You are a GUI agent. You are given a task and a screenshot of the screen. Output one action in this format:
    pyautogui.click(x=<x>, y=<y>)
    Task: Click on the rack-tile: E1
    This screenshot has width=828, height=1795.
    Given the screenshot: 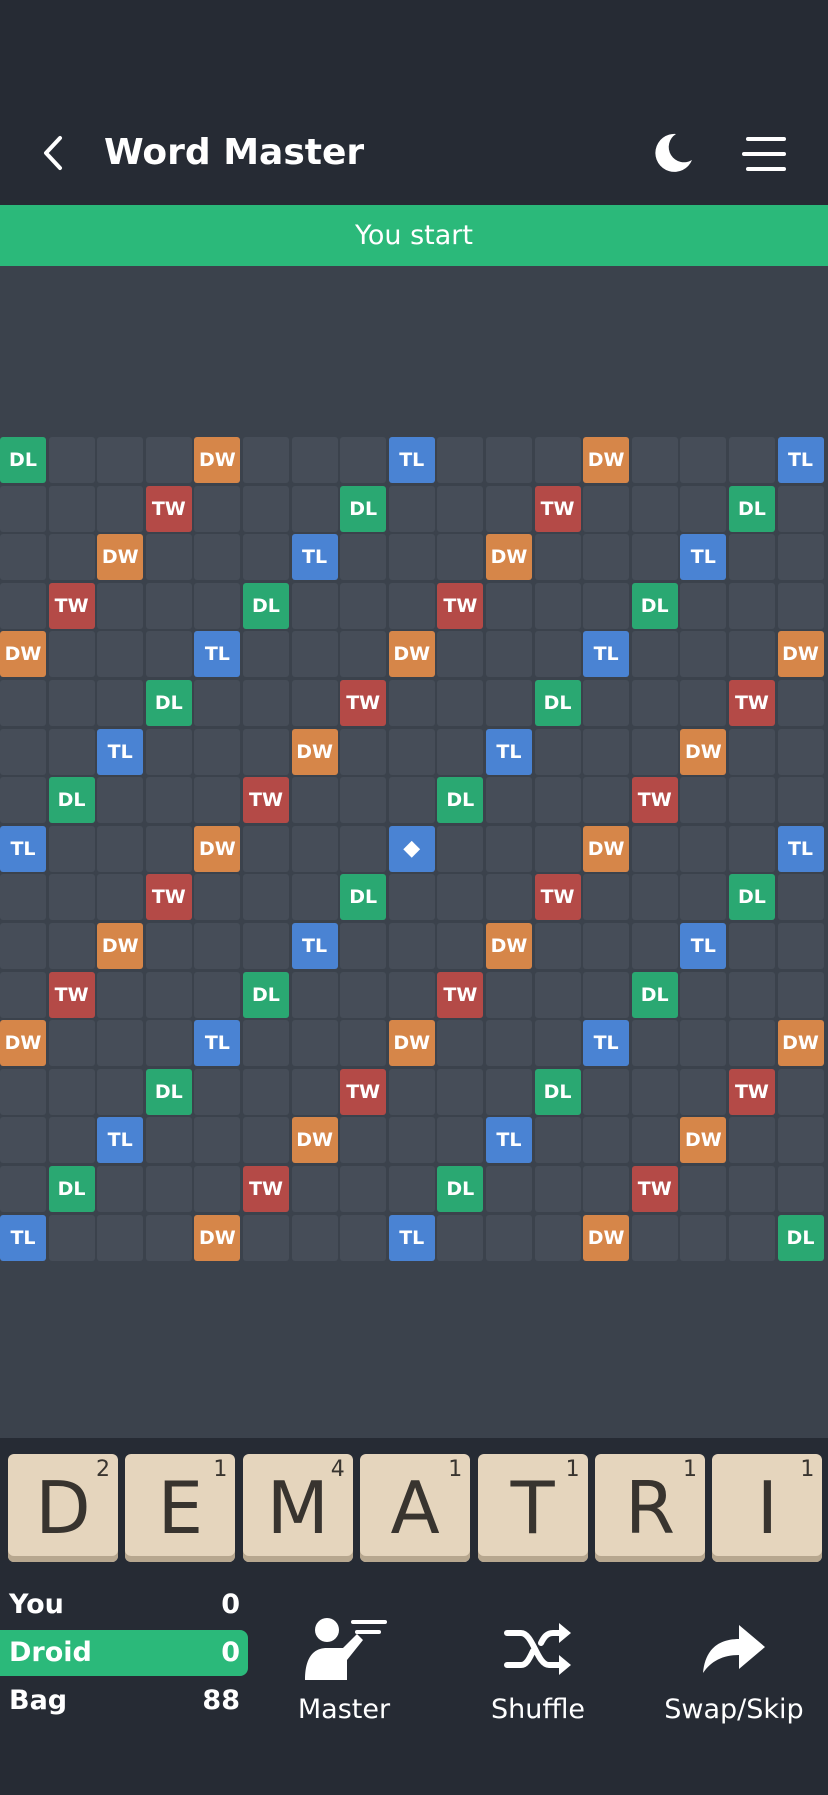 What is the action you would take?
    pyautogui.click(x=180, y=1508)
    